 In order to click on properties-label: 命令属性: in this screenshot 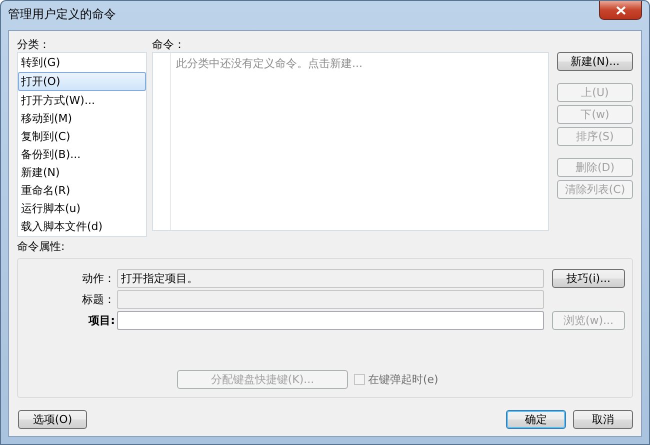, I will do `click(41, 246)`.